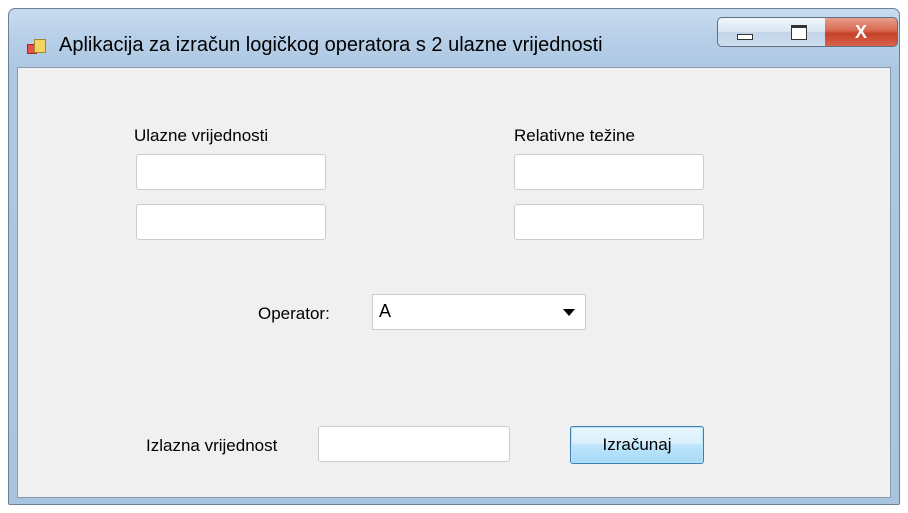 The height and width of the screenshot is (513, 908). Describe the element at coordinates (609, 222) in the screenshot. I see `weight-2-field` at that location.